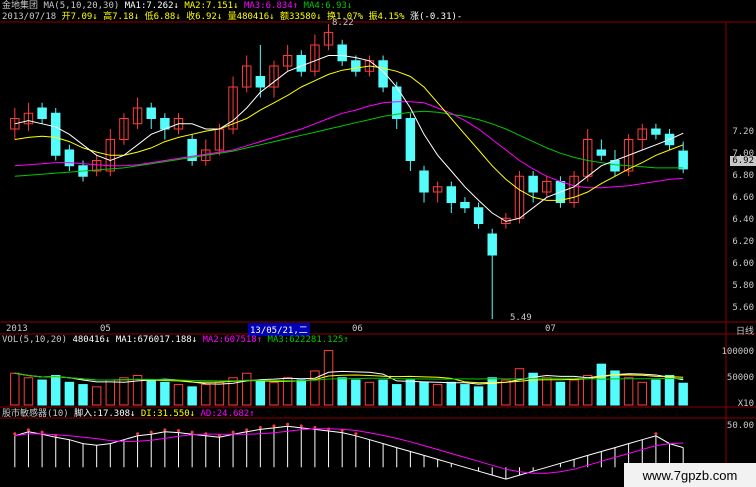  I want to click on ma4-line, so click(349, 143).